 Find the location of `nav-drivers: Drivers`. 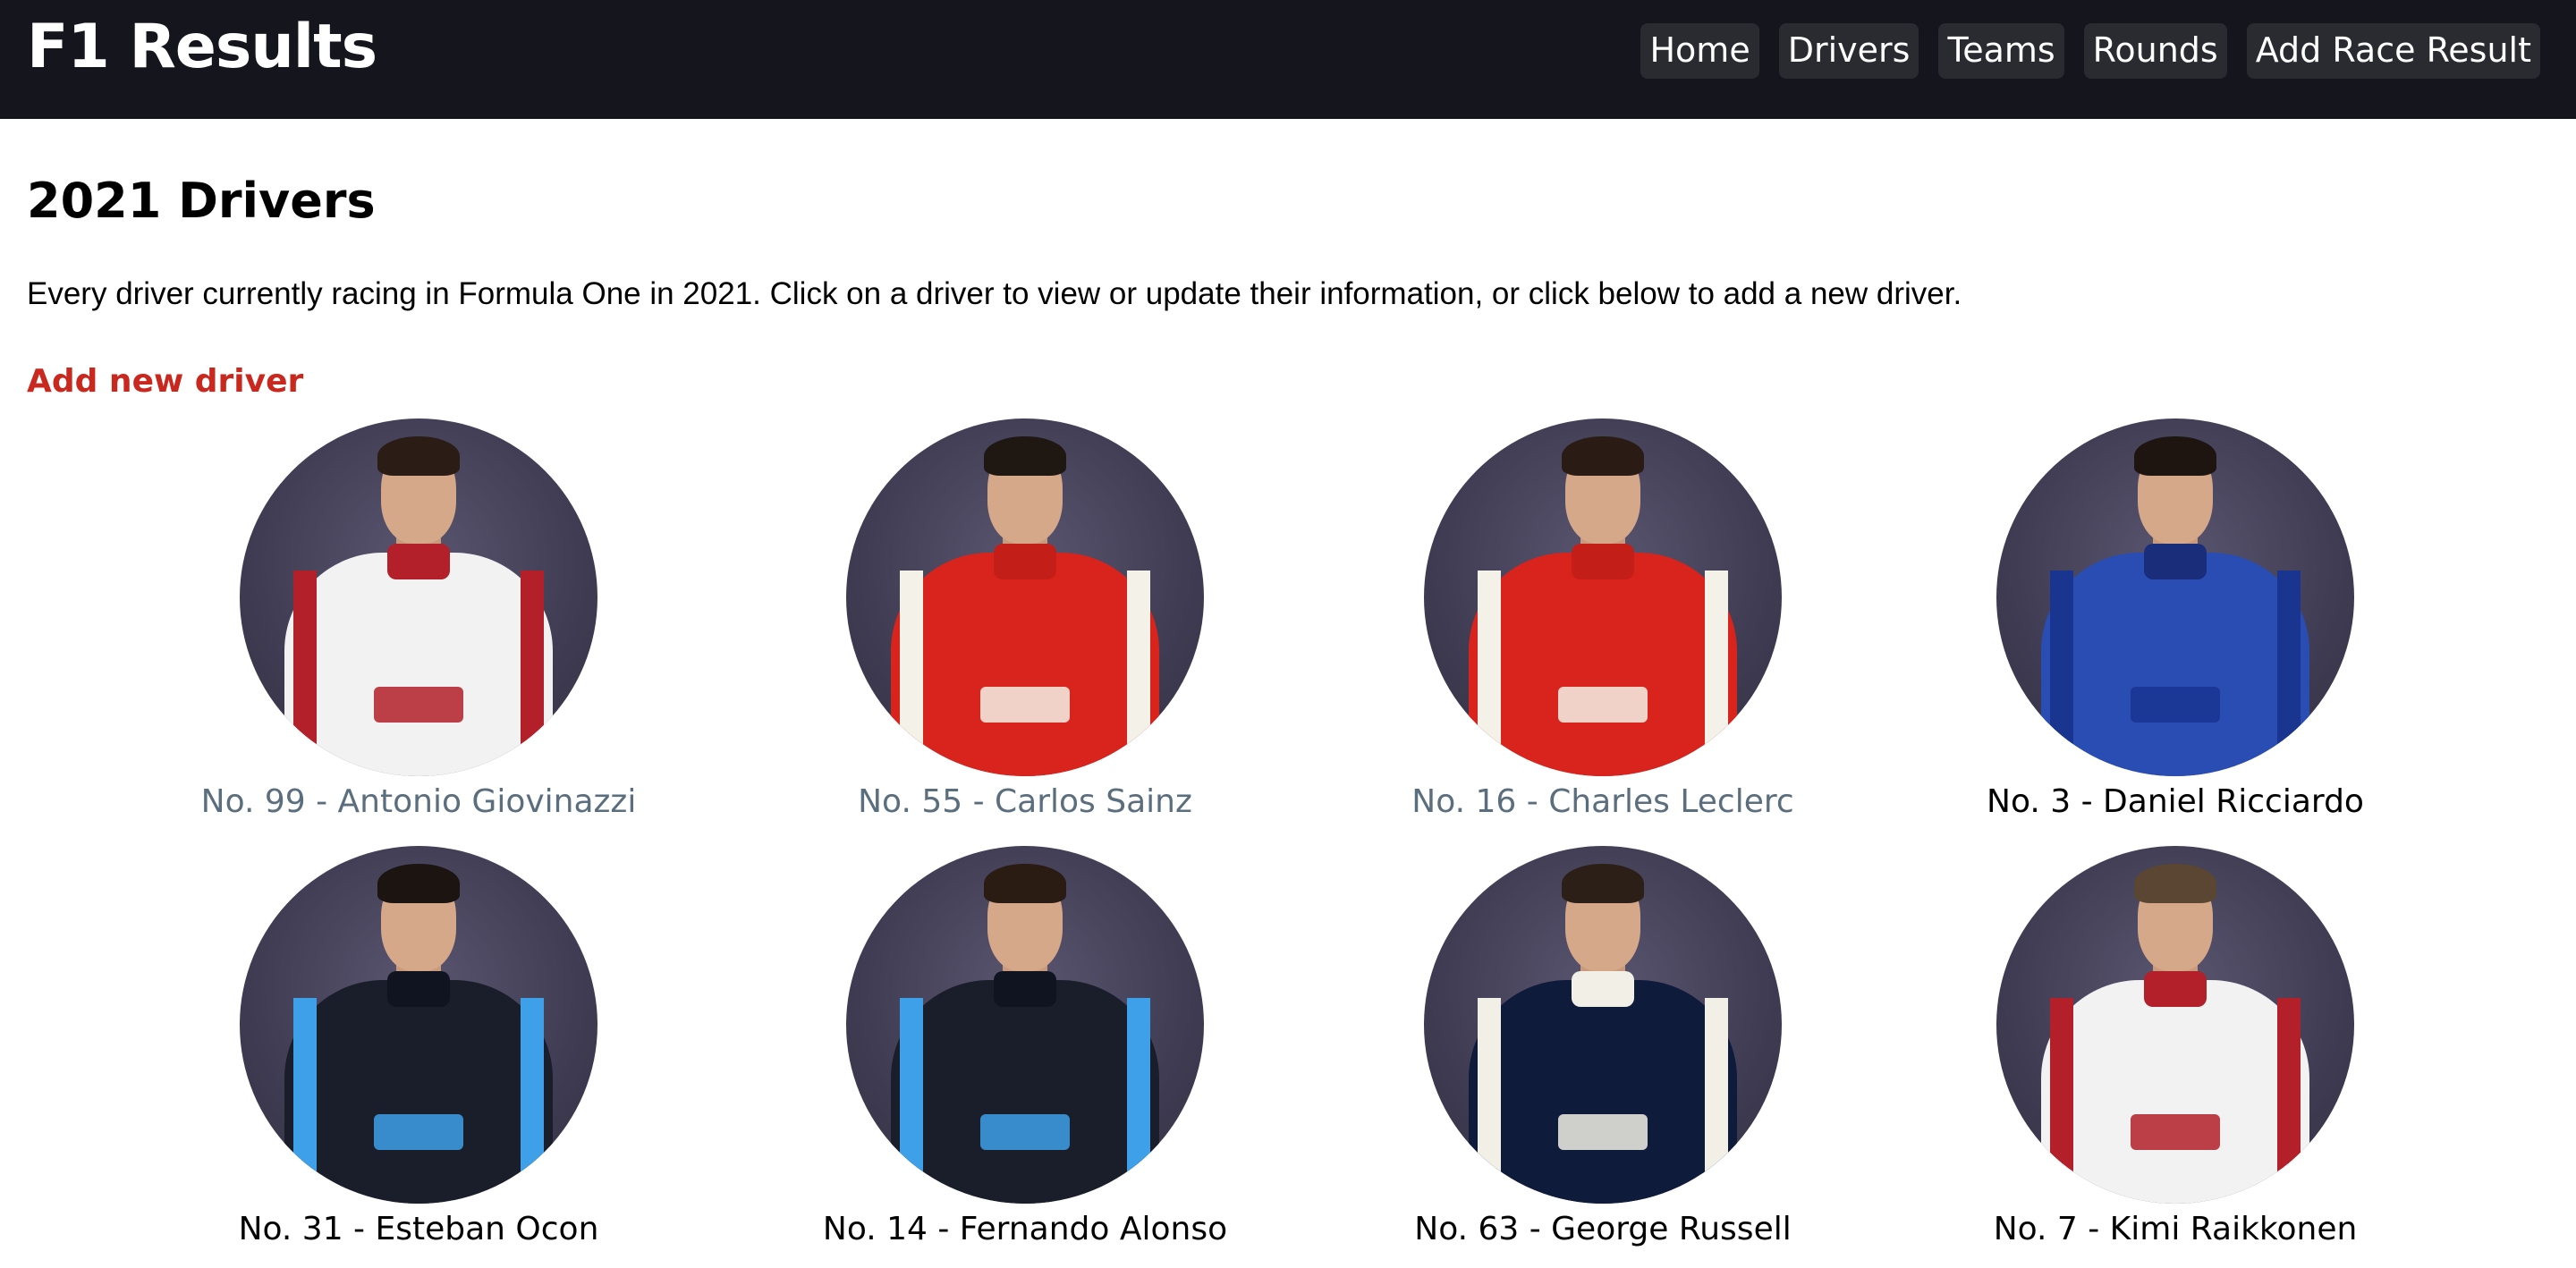

nav-drivers: Drivers is located at coordinates (1848, 51).